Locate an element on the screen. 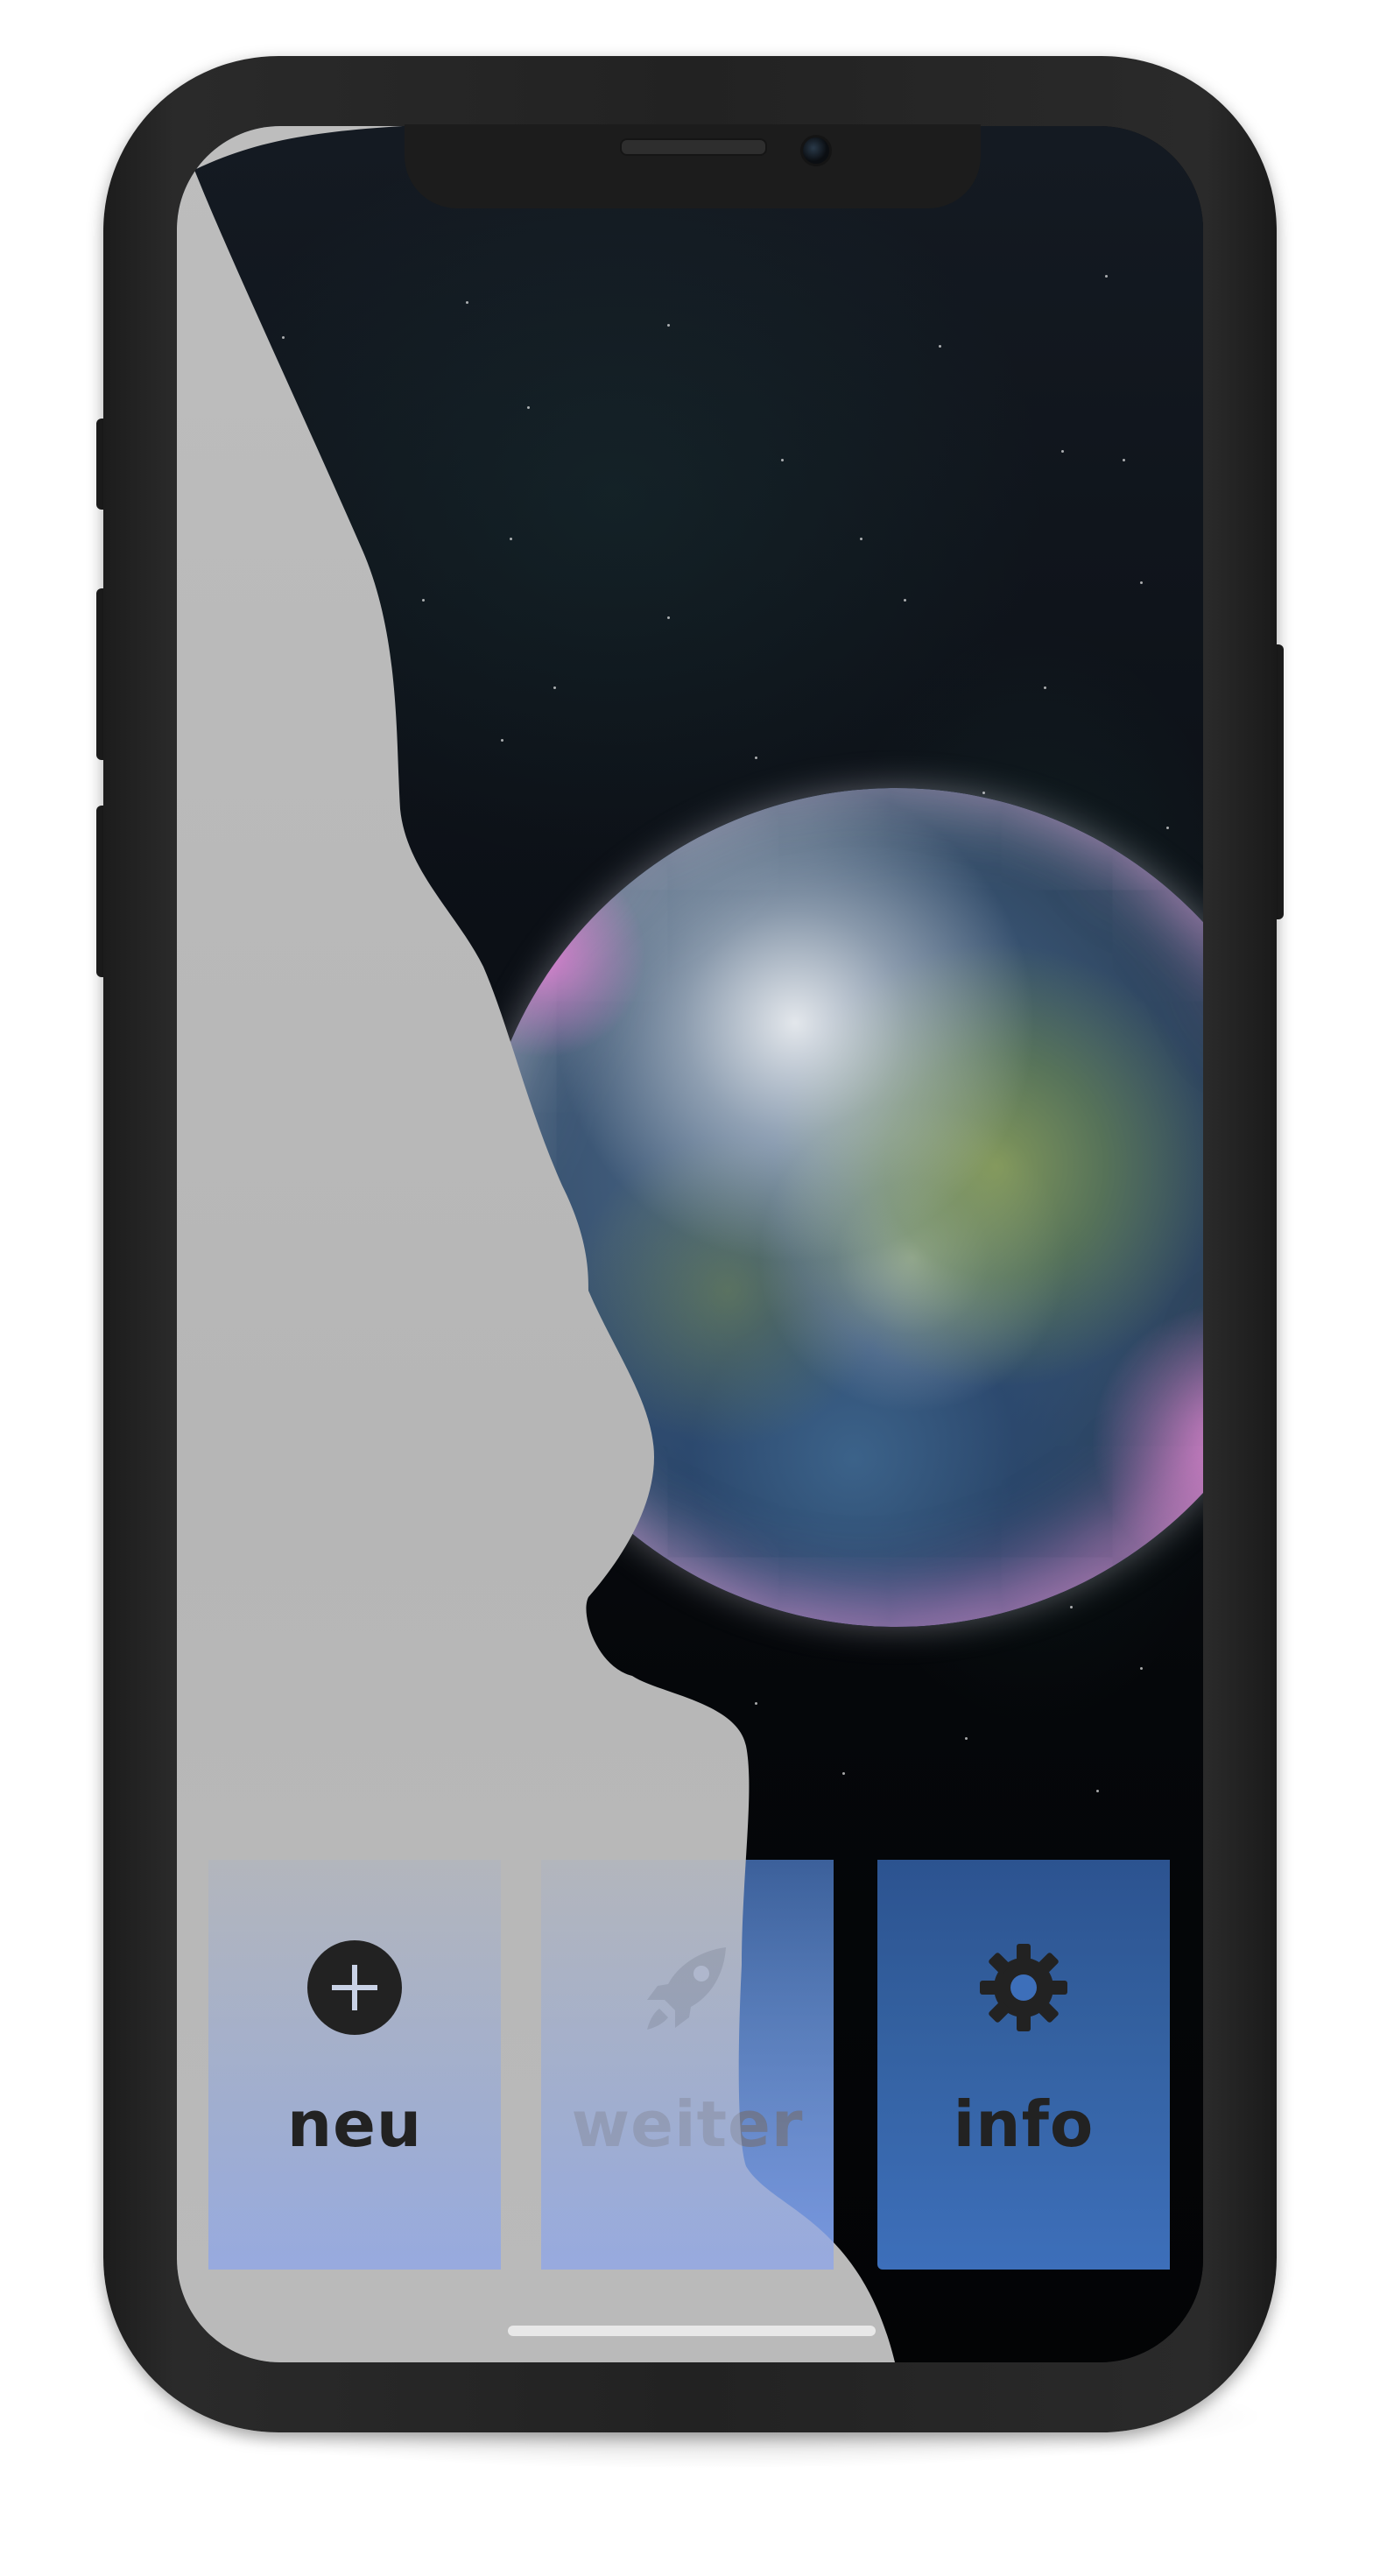 Image resolution: width=1394 pixels, height=2576 pixels. tab-label-weiter-overlay: weiter is located at coordinates (687, 2124).